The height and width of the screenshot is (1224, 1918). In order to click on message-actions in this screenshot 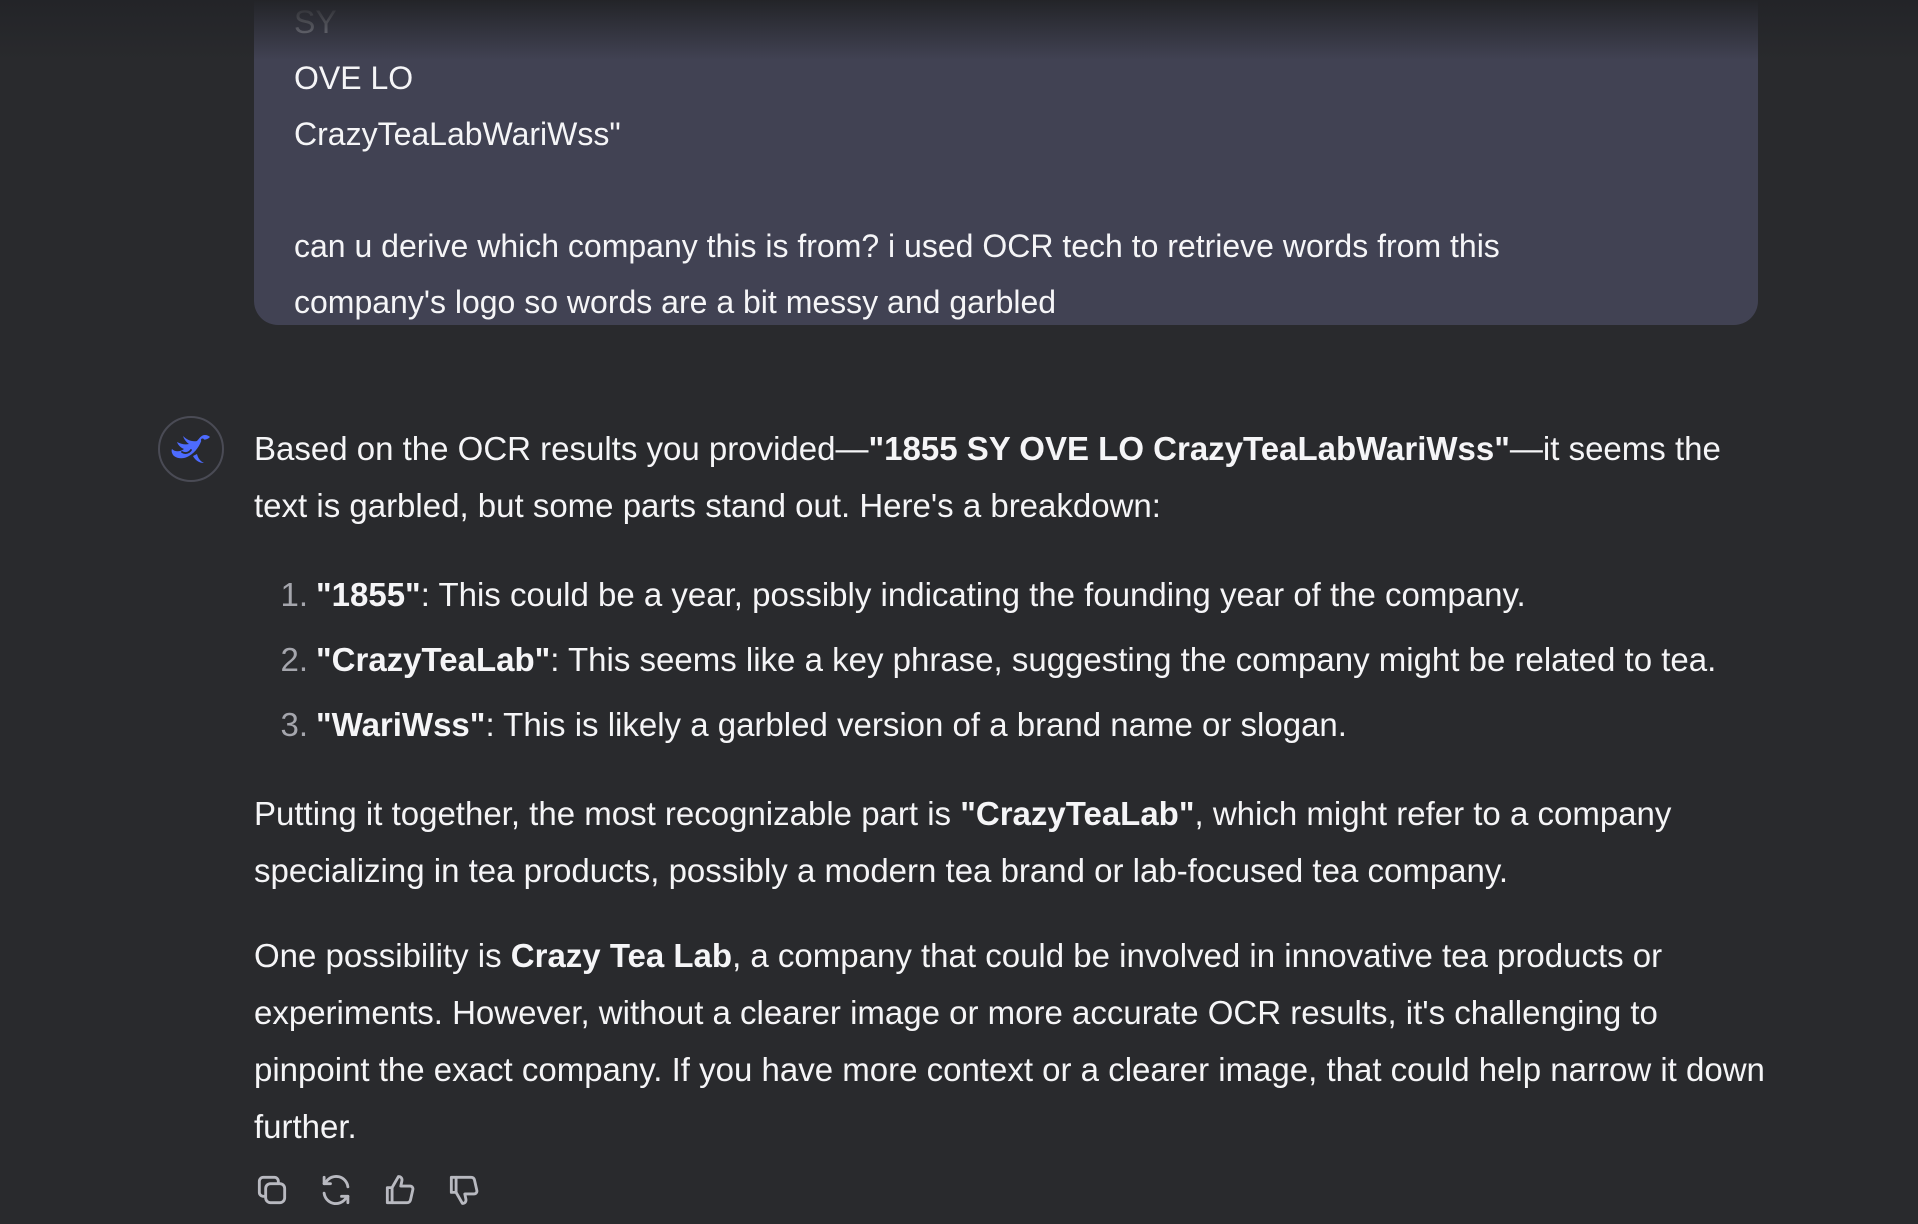, I will do `click(368, 1190)`.